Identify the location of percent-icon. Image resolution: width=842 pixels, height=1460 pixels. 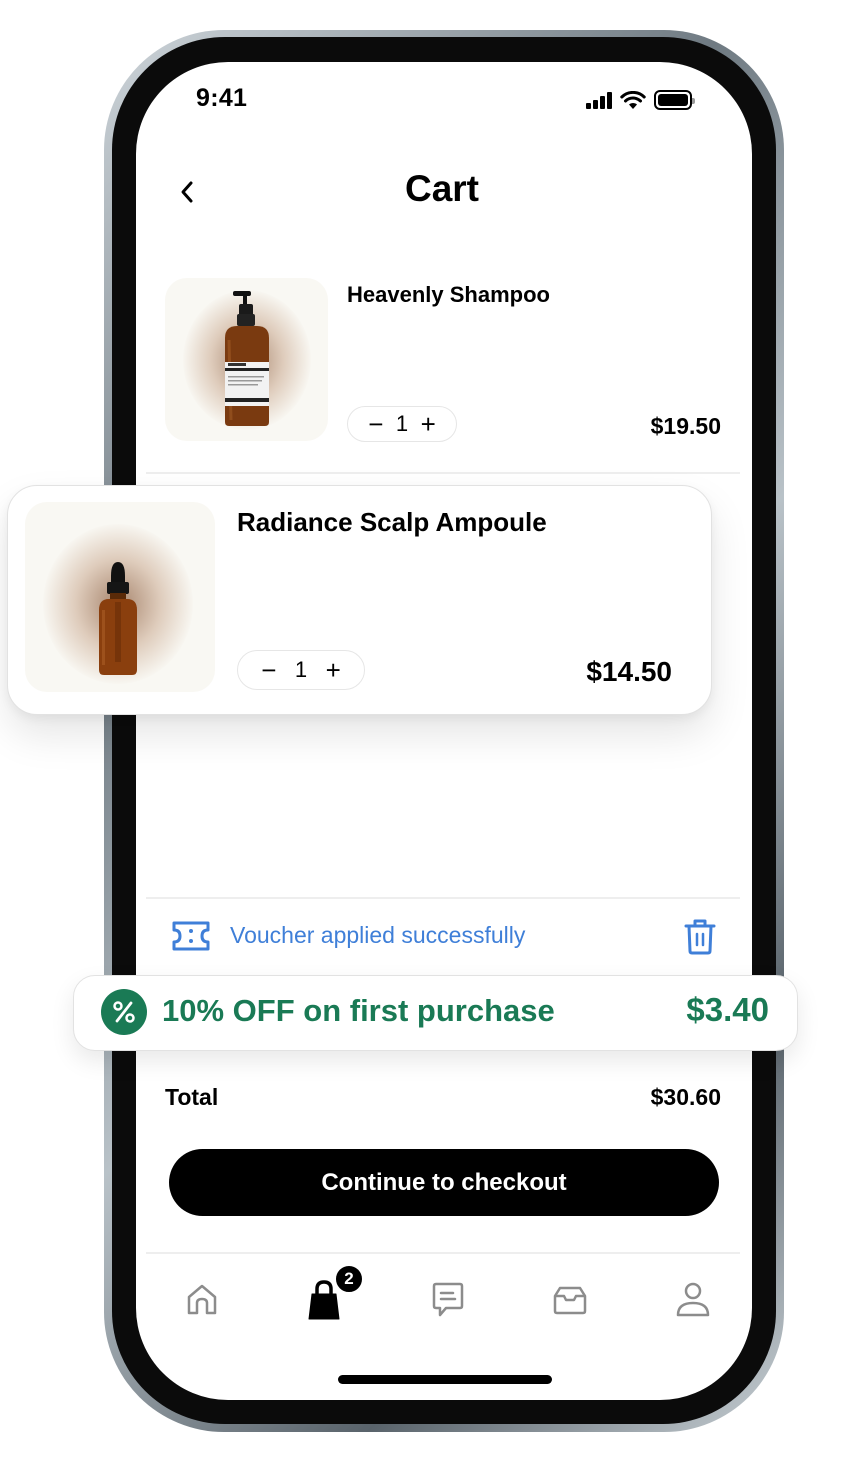
(124, 1012).